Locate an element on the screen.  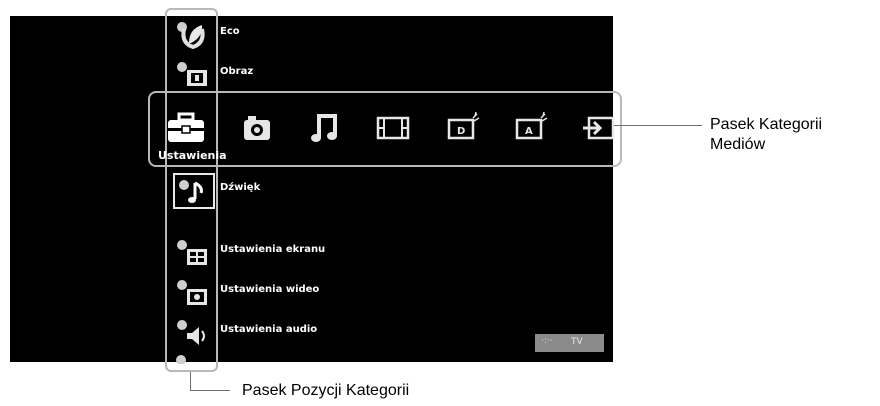
media-bar-callout-line1: Pasek Kategorii is located at coordinates (766, 124).